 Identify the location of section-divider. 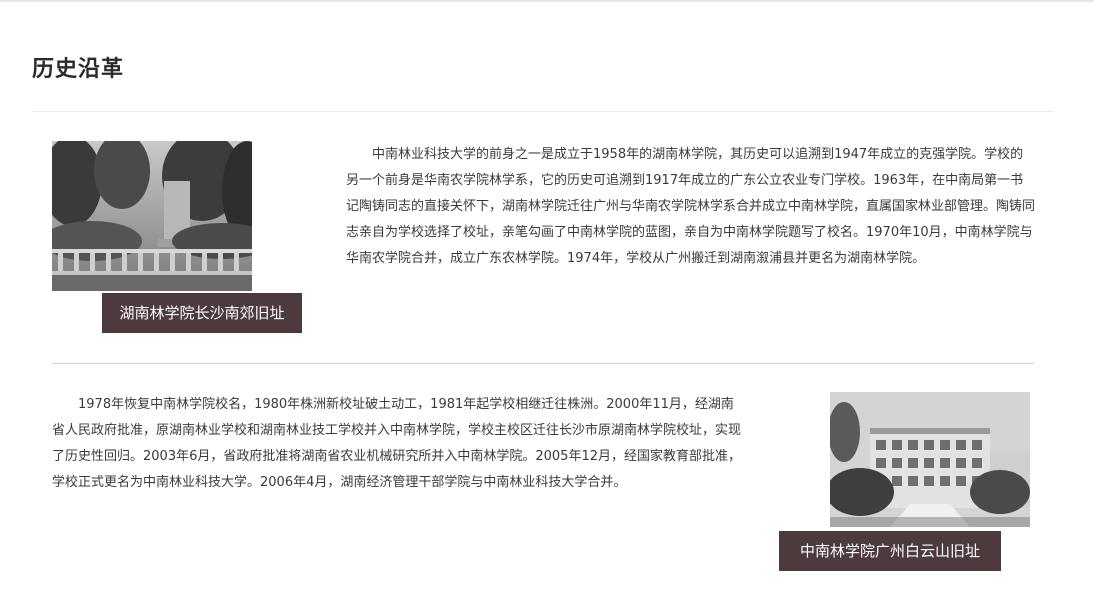
(543, 363).